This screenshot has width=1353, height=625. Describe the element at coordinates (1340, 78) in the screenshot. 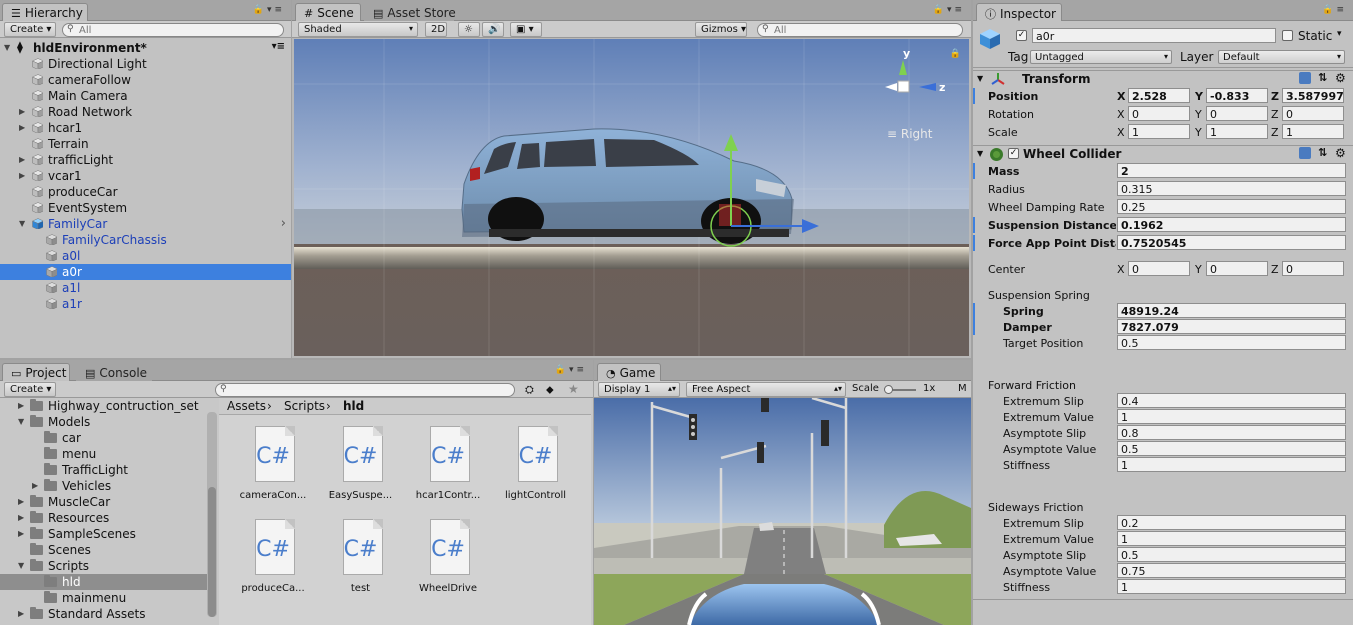

I see `component-settings-gear-icon: ⚙` at that location.